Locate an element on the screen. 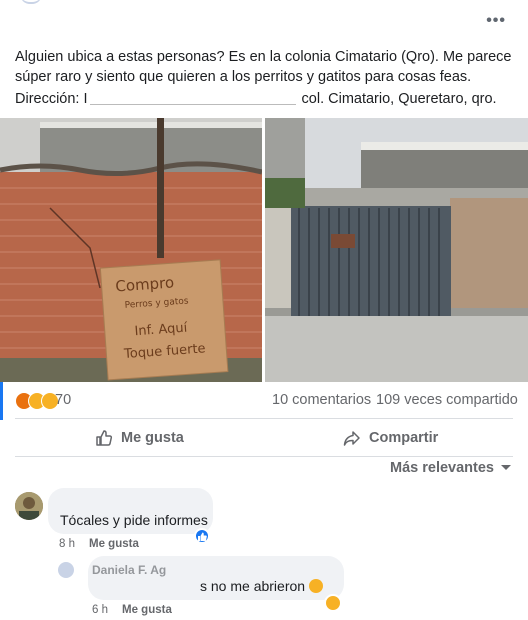  comment-2-time: 6 h is located at coordinates (100, 610).